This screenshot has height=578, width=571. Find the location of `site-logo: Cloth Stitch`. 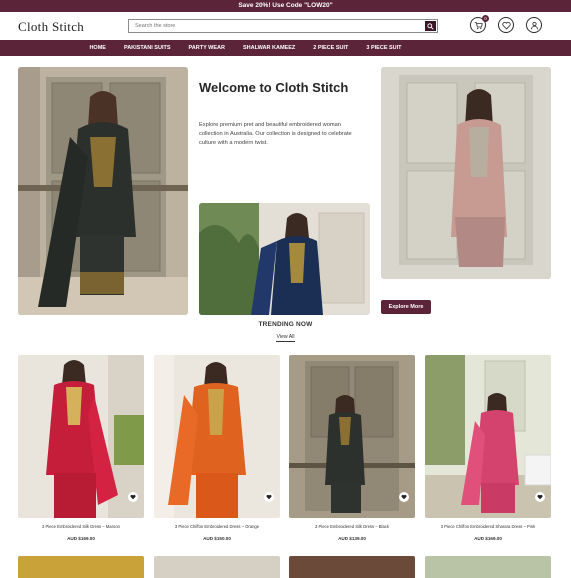

site-logo: Cloth Stitch is located at coordinates (51, 27).